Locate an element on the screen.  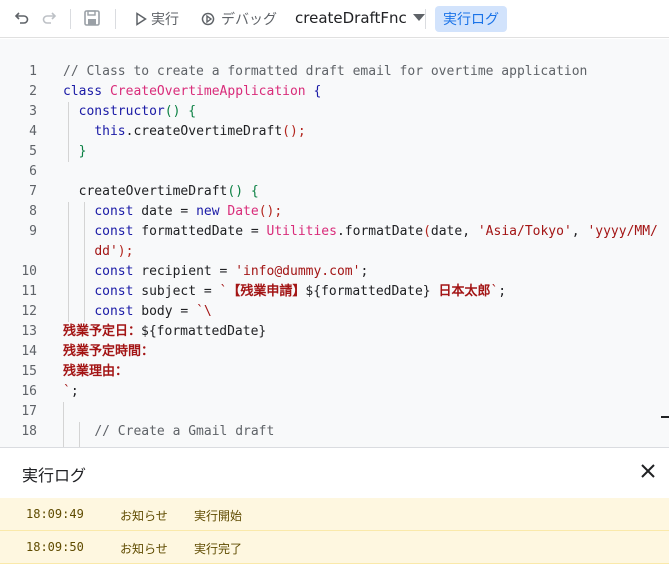
code-line: 14 残業予定時間： is located at coordinates (334, 352).